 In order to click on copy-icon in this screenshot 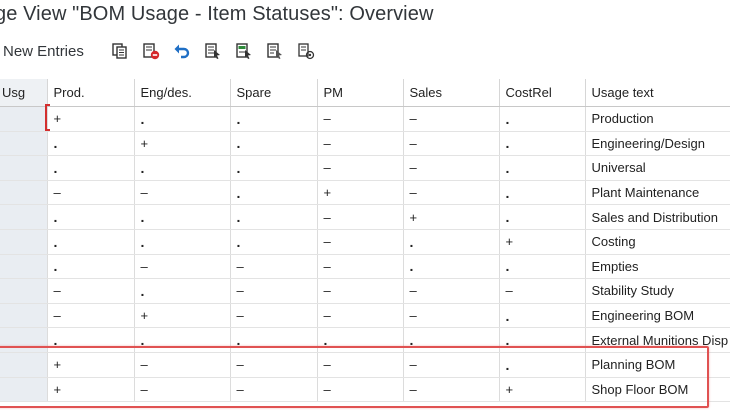, I will do `click(120, 51)`.